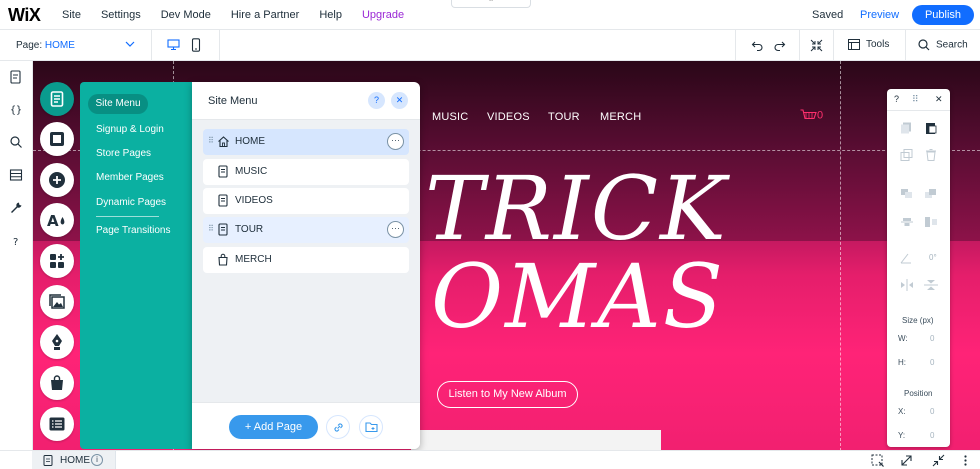 The image size is (980, 469). What do you see at coordinates (943, 15) in the screenshot?
I see `publish-button: Publish` at bounding box center [943, 15].